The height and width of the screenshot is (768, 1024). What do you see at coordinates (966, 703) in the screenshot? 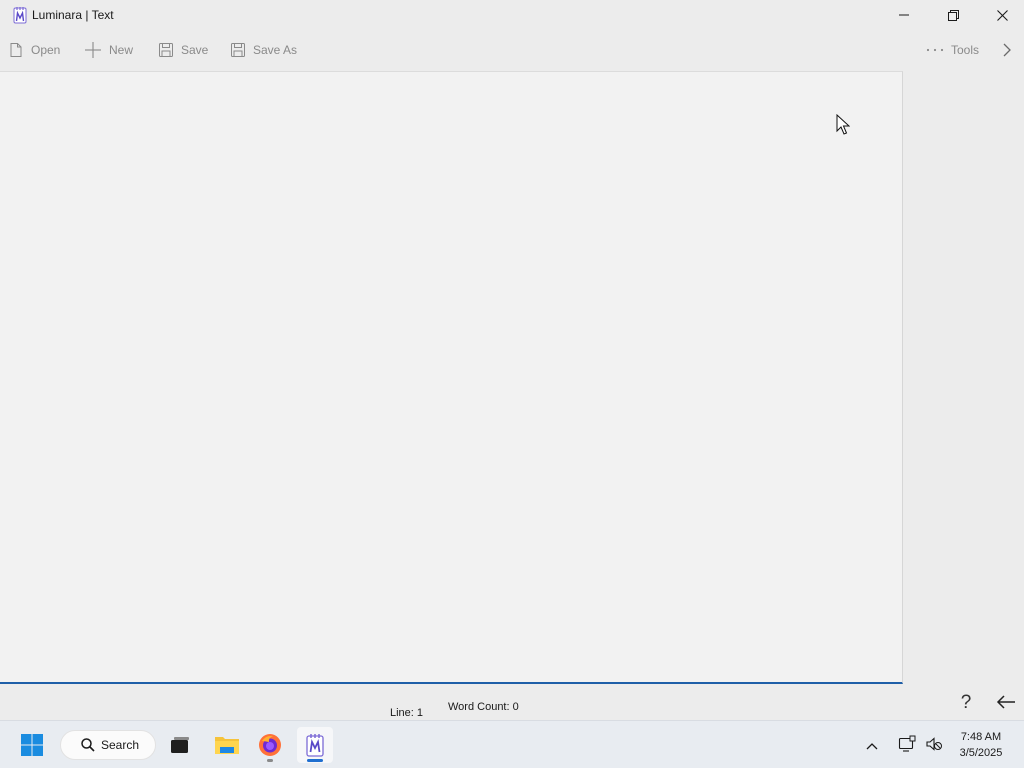
I see `help-button: ?` at bounding box center [966, 703].